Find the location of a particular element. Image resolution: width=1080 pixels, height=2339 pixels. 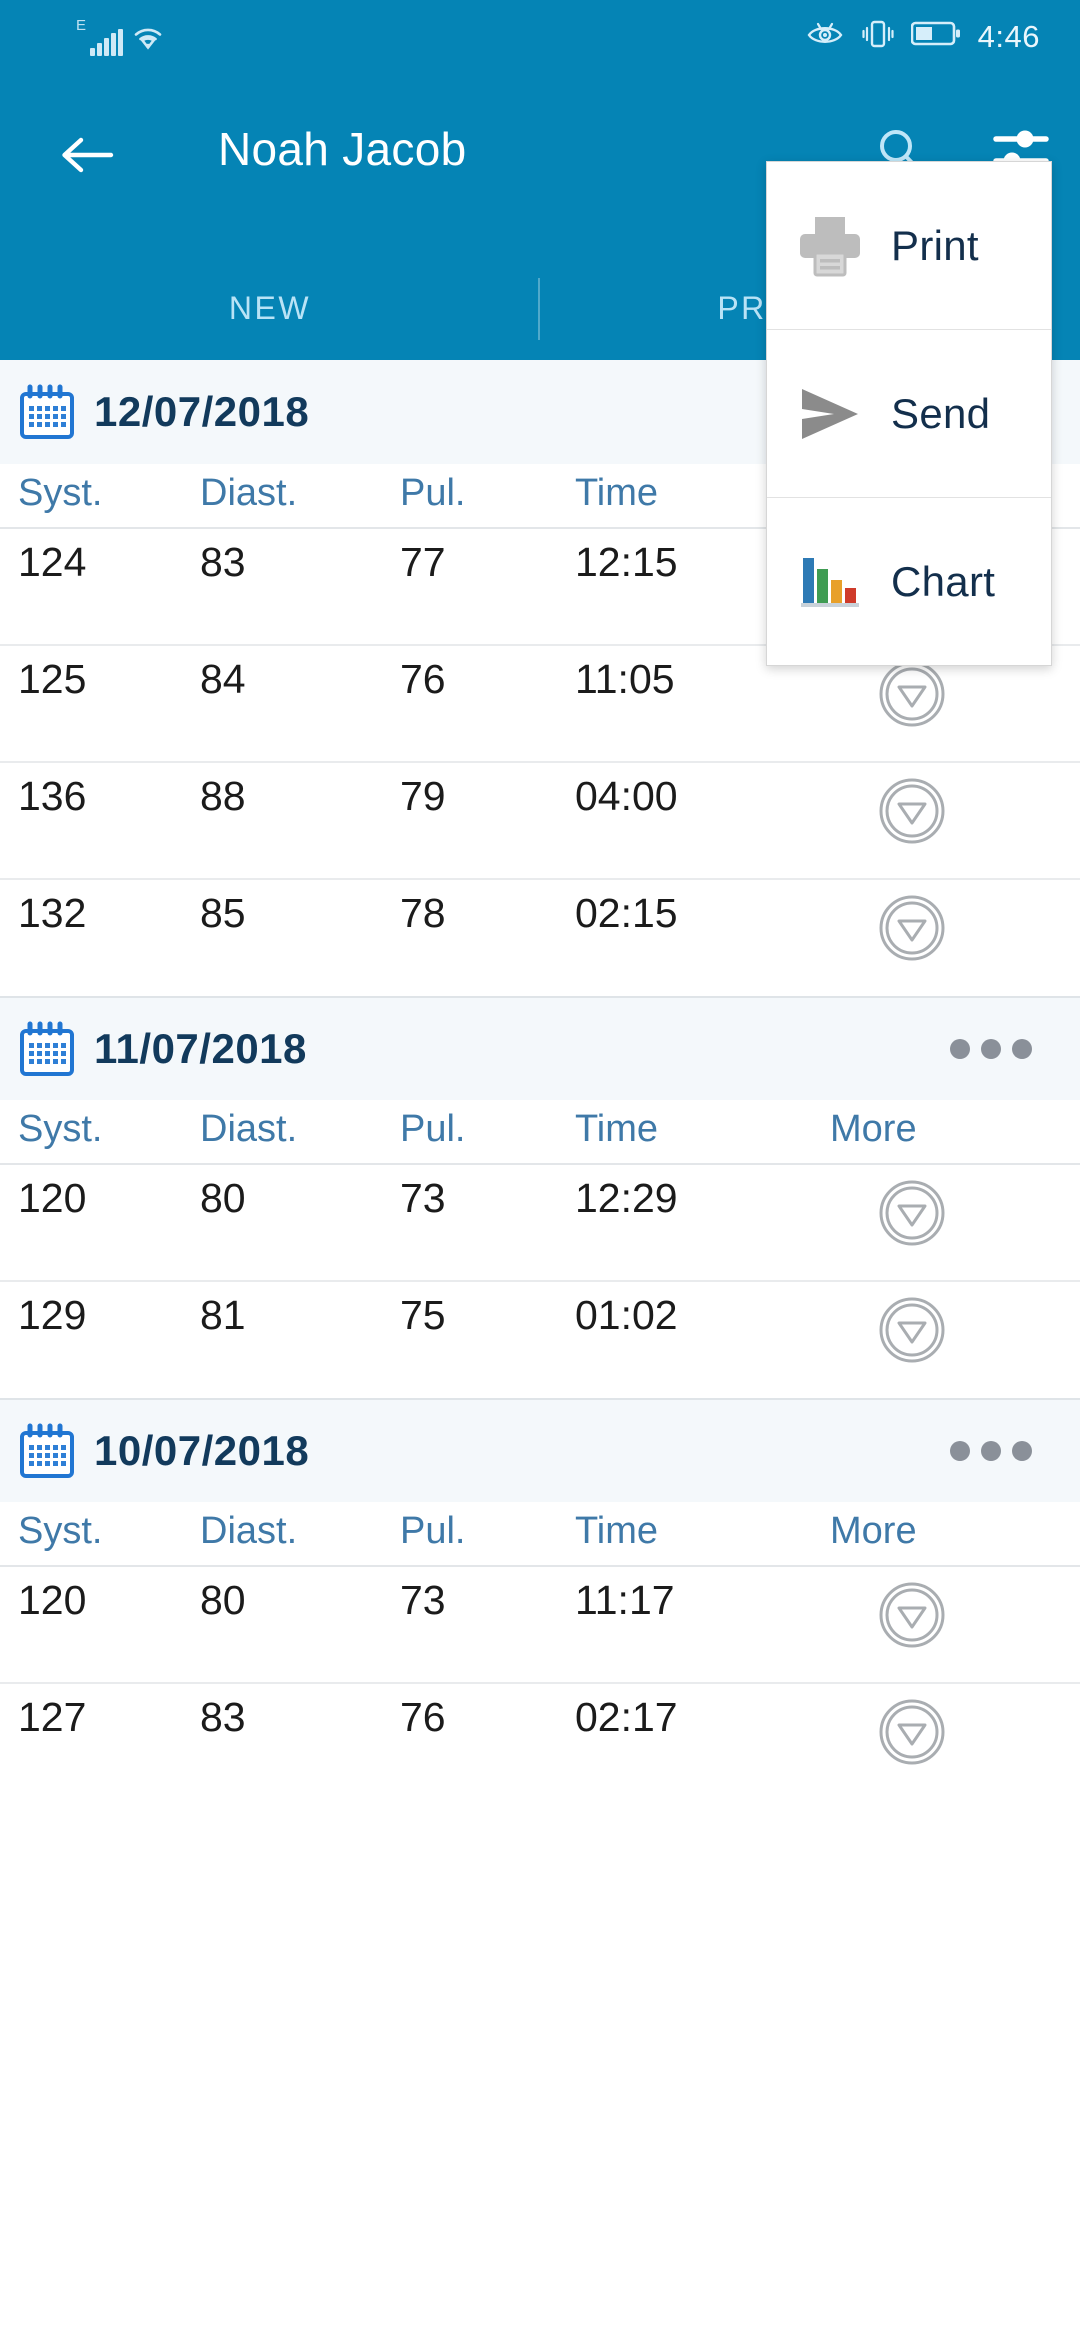

table-row: 129 81 75 01:02 is located at coordinates (540, 1339).